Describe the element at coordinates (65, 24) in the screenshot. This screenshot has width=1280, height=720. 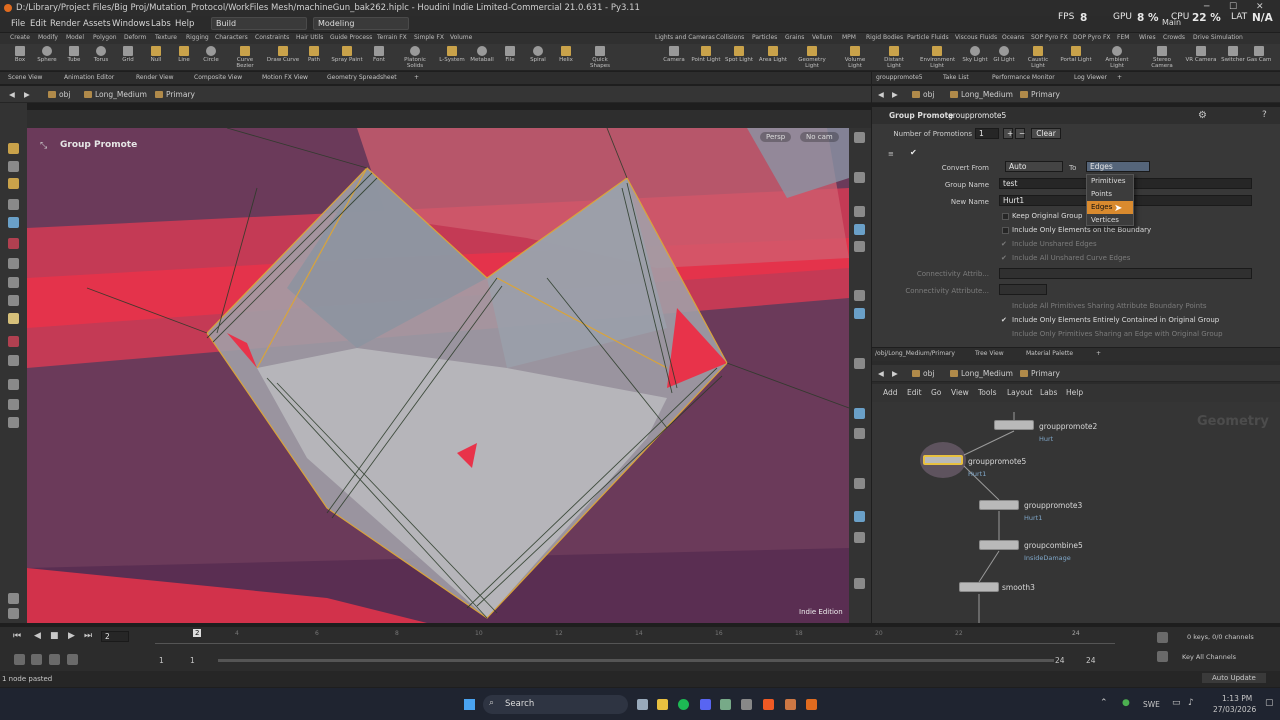
I see `menu-render: Render` at that location.